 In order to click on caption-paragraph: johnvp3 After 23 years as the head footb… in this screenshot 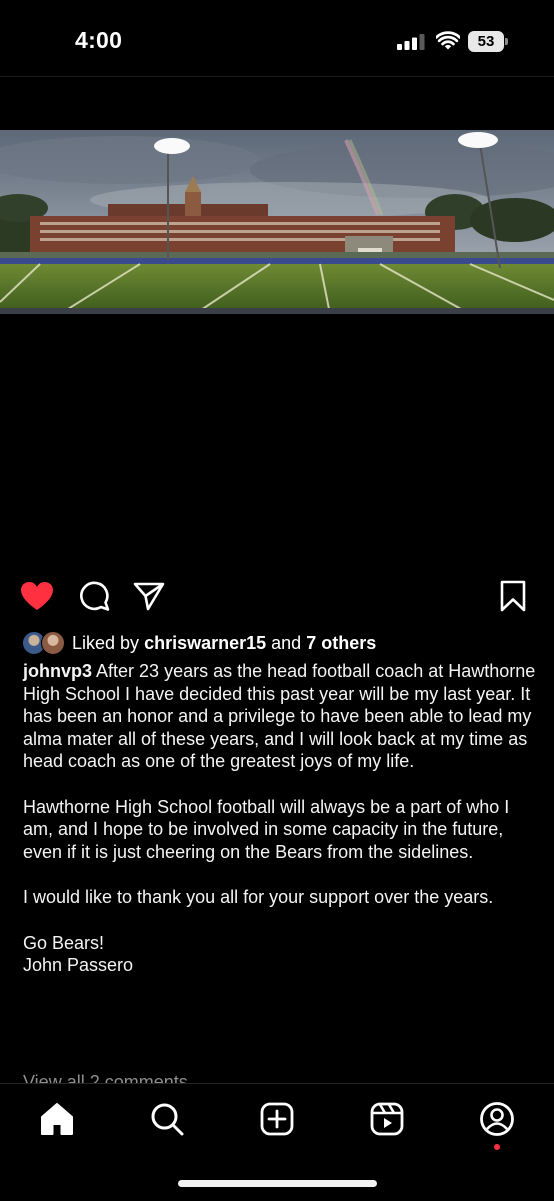, I will do `click(280, 716)`.